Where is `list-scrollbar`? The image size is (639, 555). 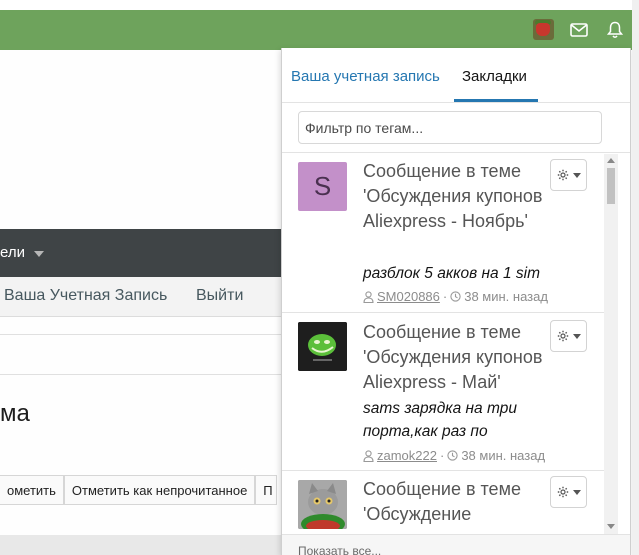
list-scrollbar is located at coordinates (611, 344).